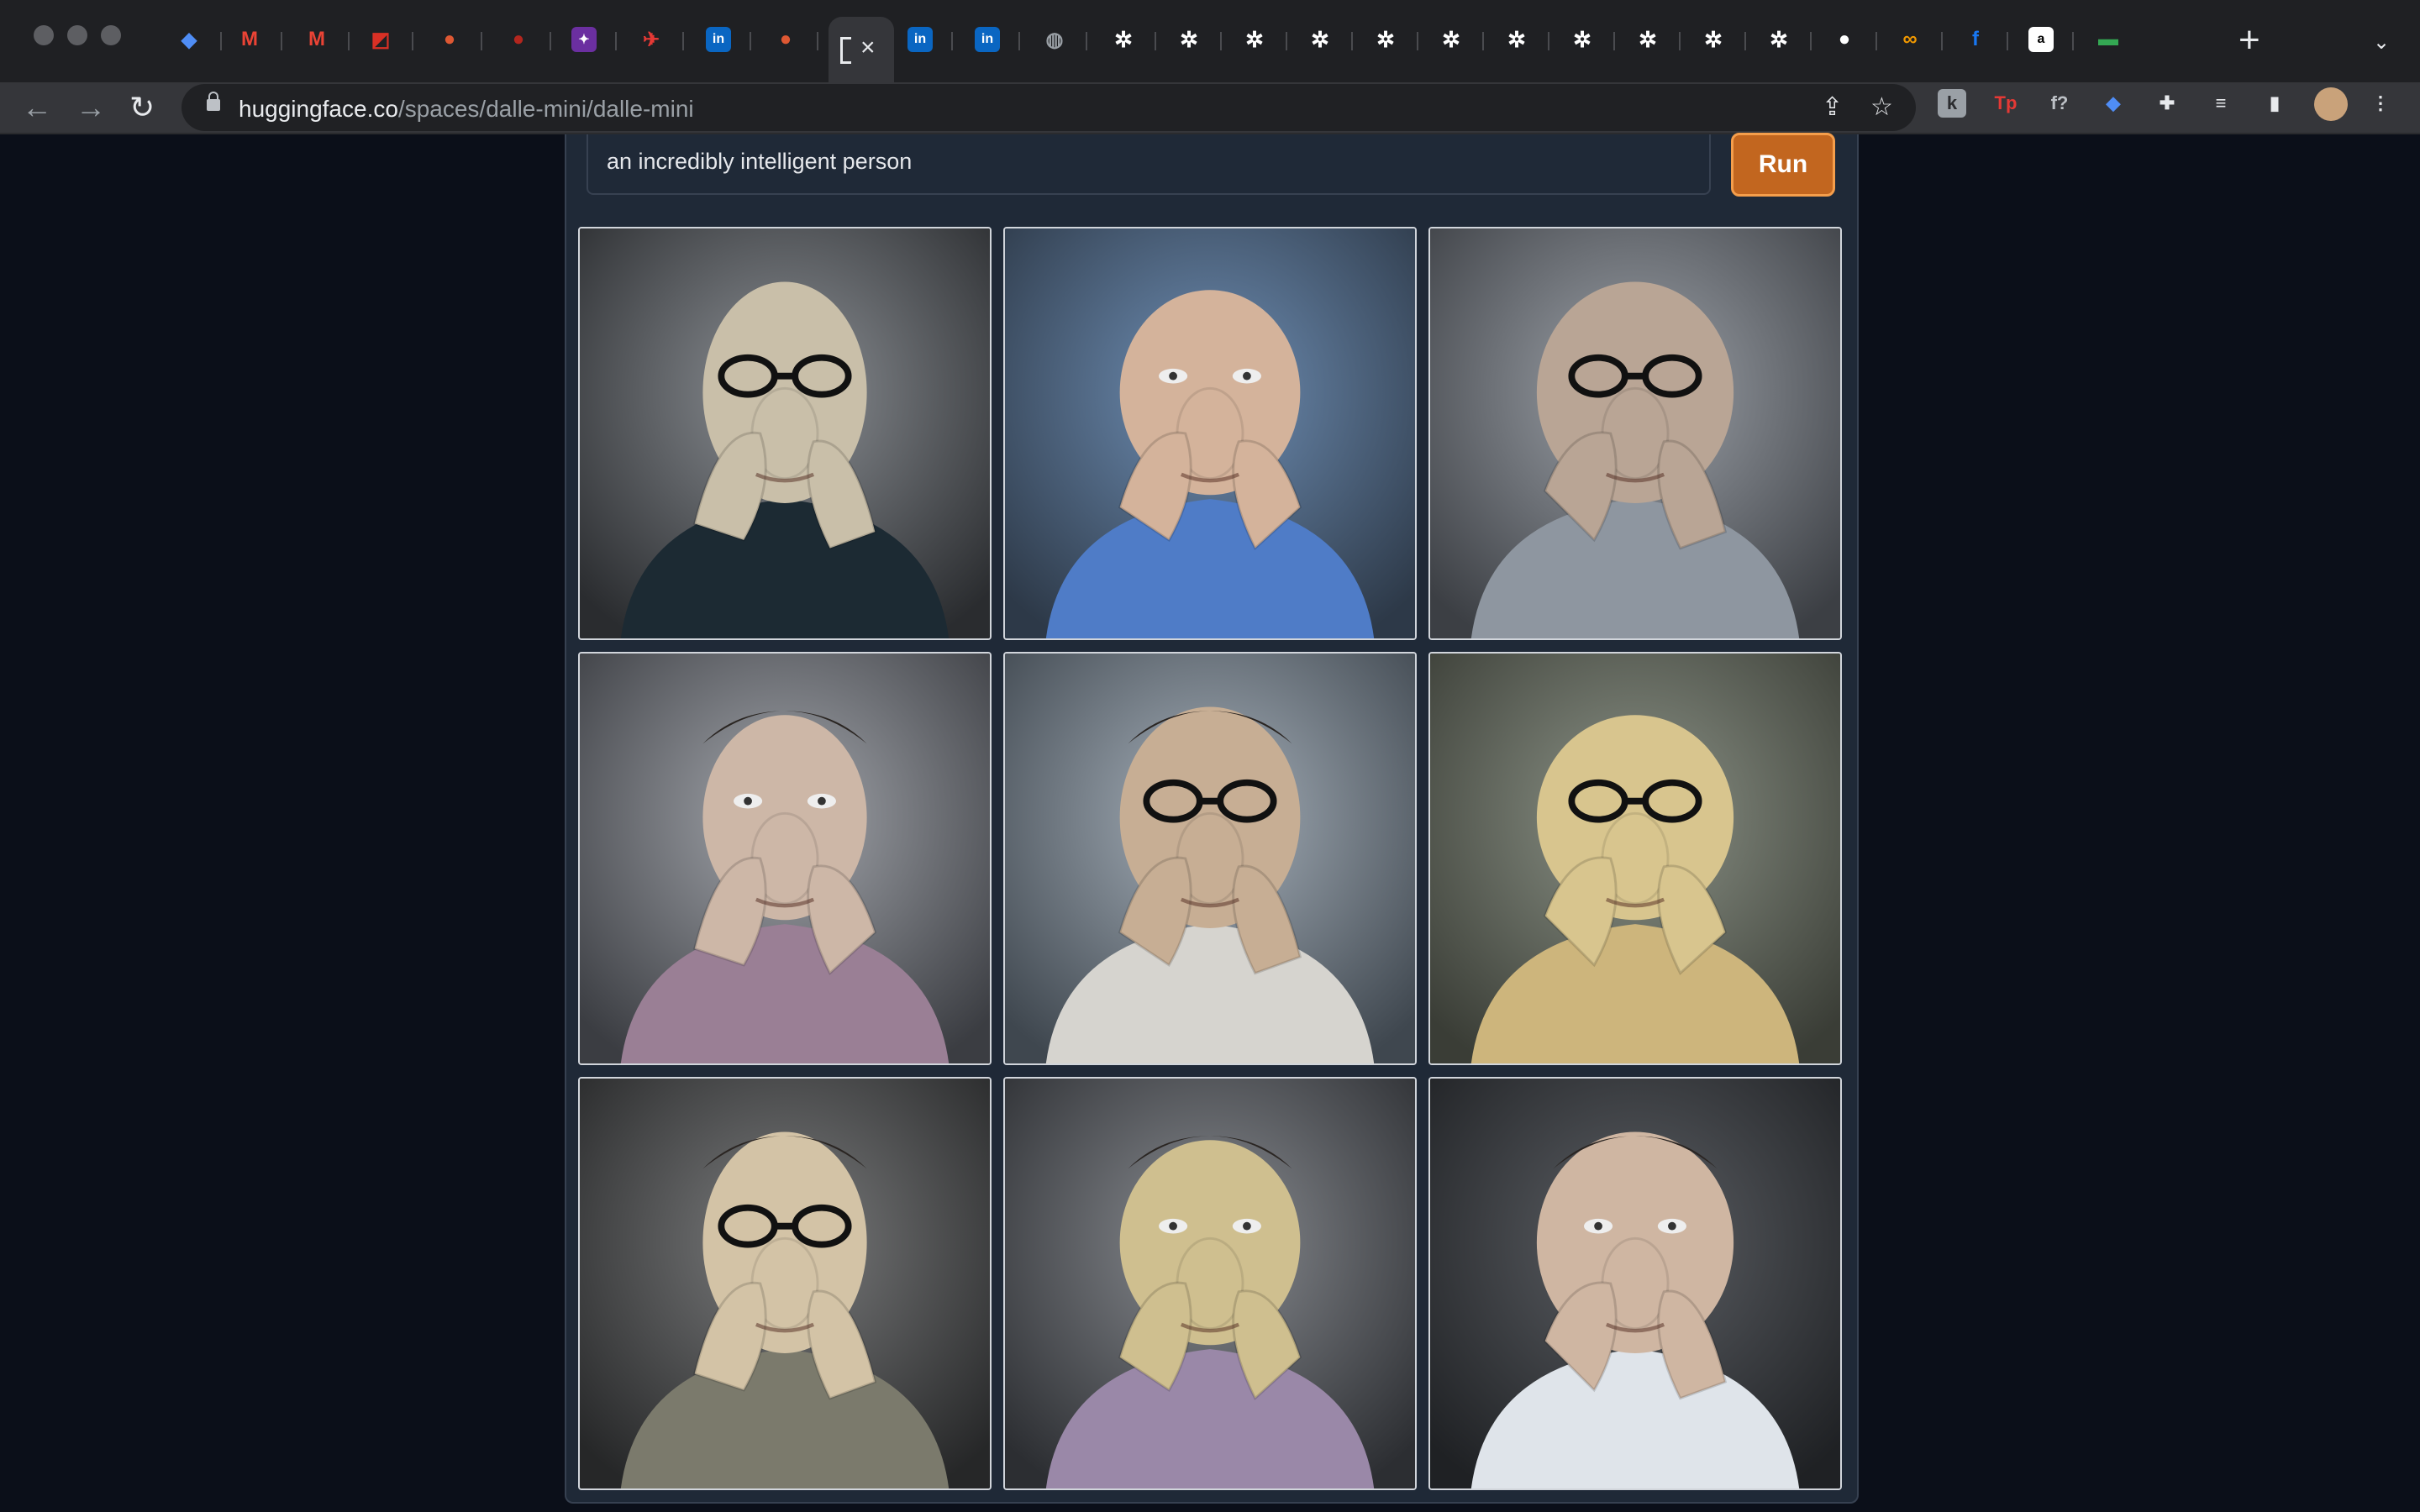  Describe the element at coordinates (111, 35) in the screenshot. I see `maximize-window-dot` at that location.